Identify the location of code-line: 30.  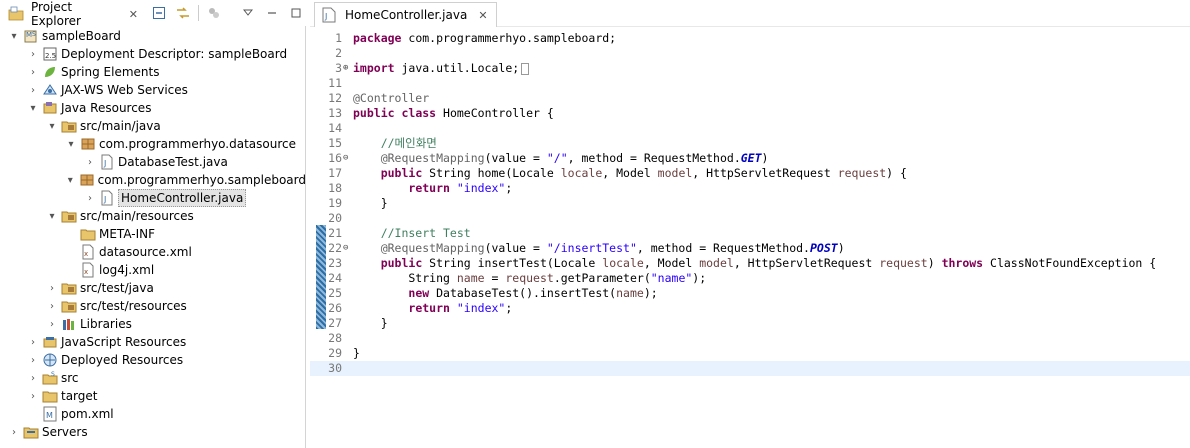
(750, 368).